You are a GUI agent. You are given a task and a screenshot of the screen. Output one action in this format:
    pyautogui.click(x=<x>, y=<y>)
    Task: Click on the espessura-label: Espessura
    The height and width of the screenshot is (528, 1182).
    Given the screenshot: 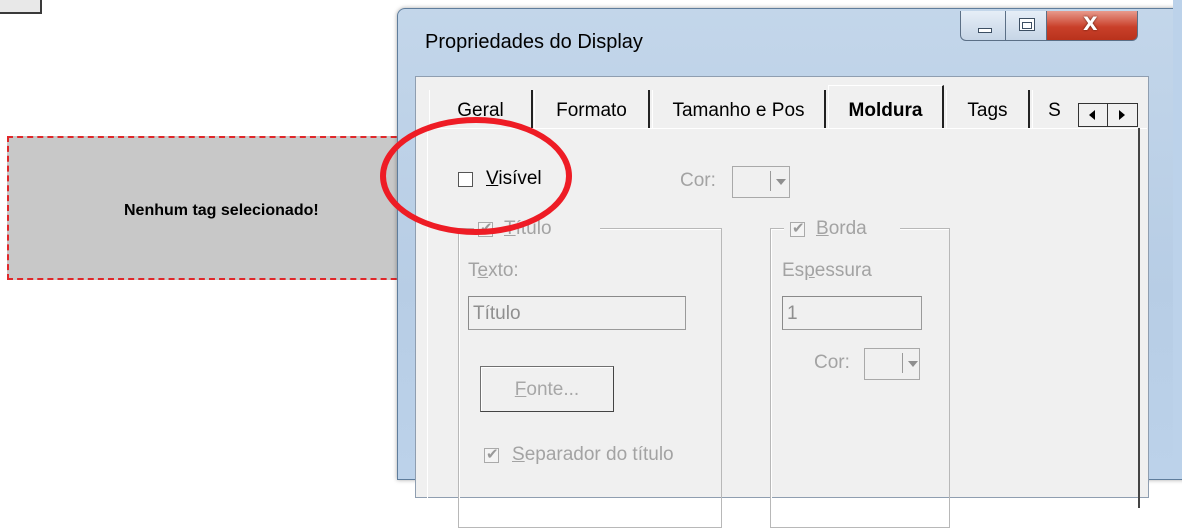 What is the action you would take?
    pyautogui.click(x=827, y=270)
    